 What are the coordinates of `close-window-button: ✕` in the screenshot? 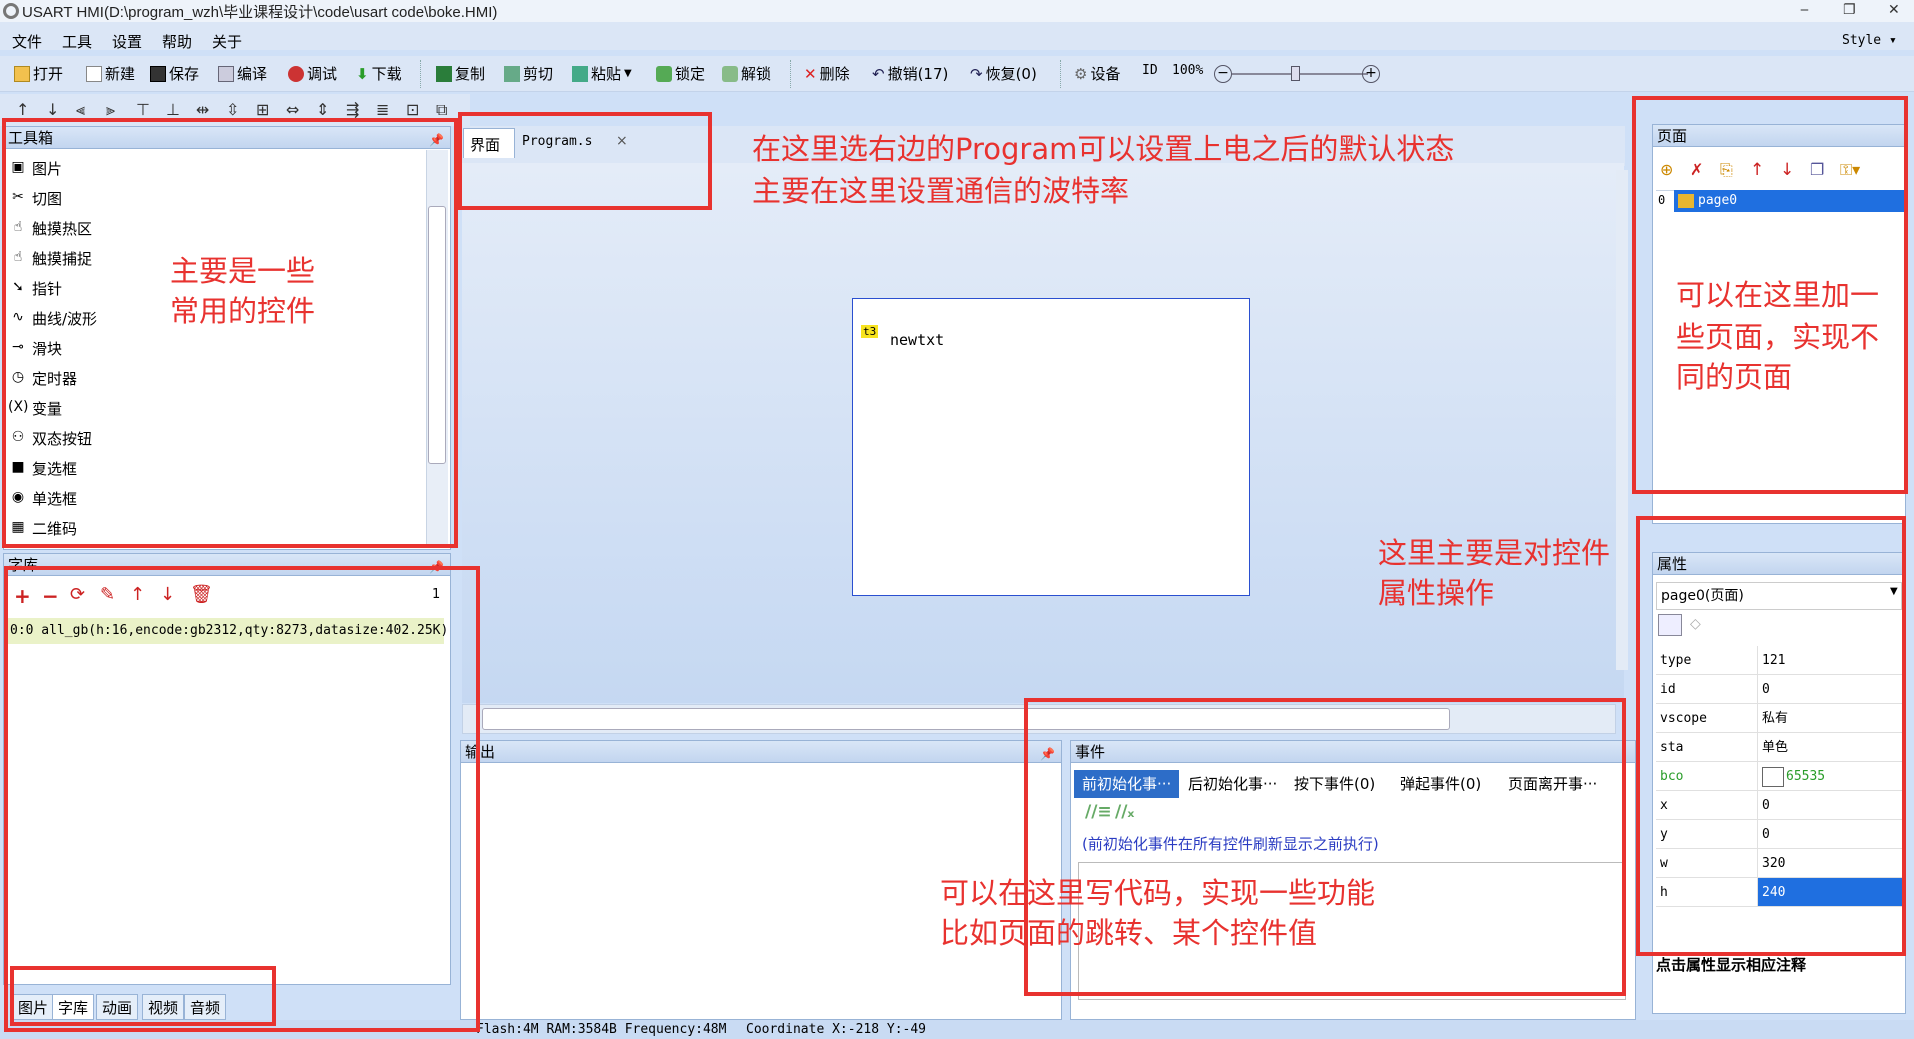 It's located at (1894, 10).